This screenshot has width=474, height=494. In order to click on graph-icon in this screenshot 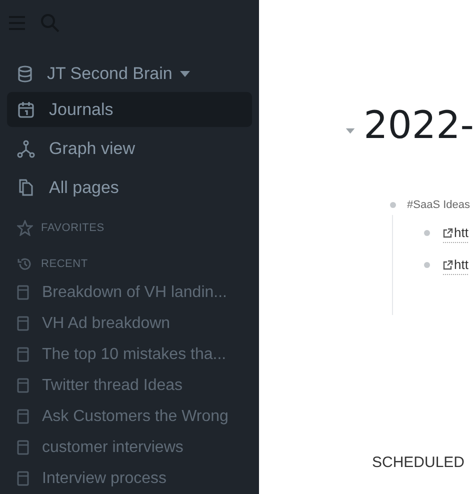, I will do `click(26, 149)`.